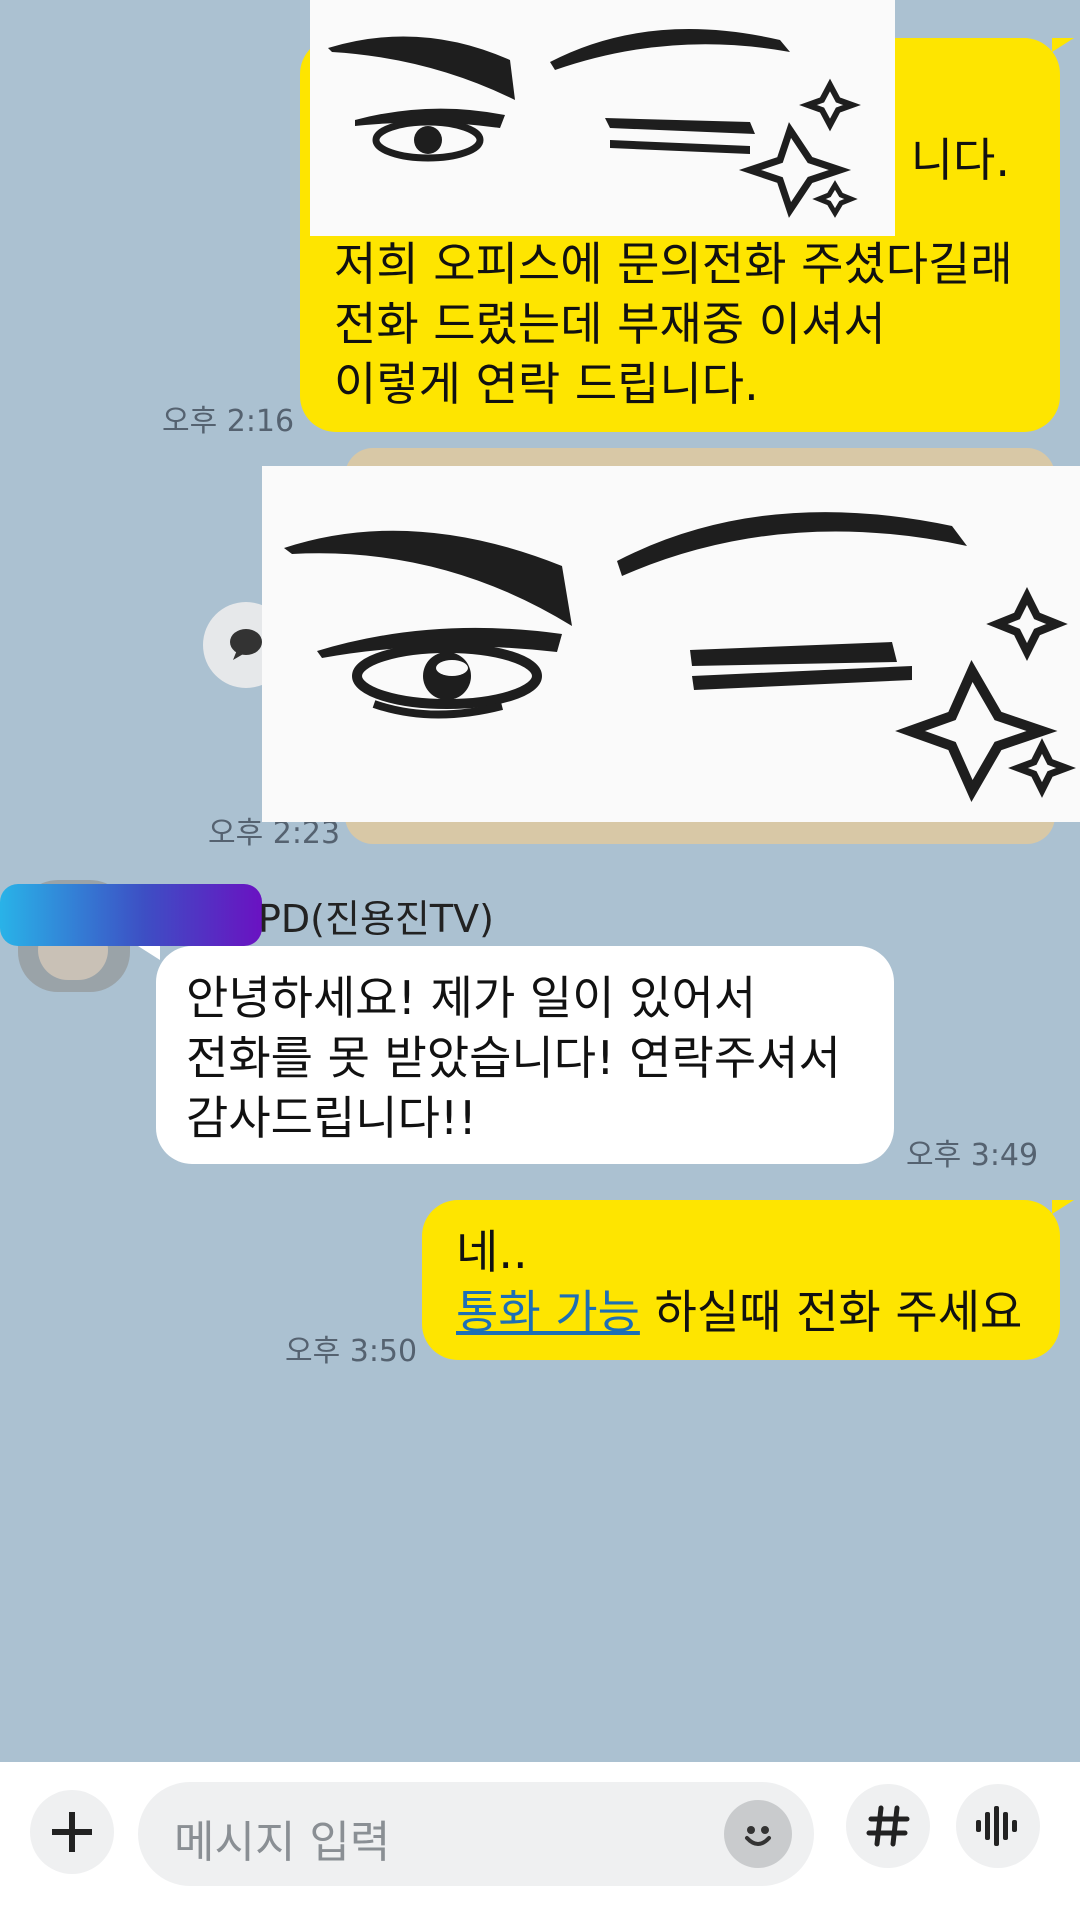  Describe the element at coordinates (548, 1312) in the screenshot. I see `phone-call-link: 통화 가능` at that location.